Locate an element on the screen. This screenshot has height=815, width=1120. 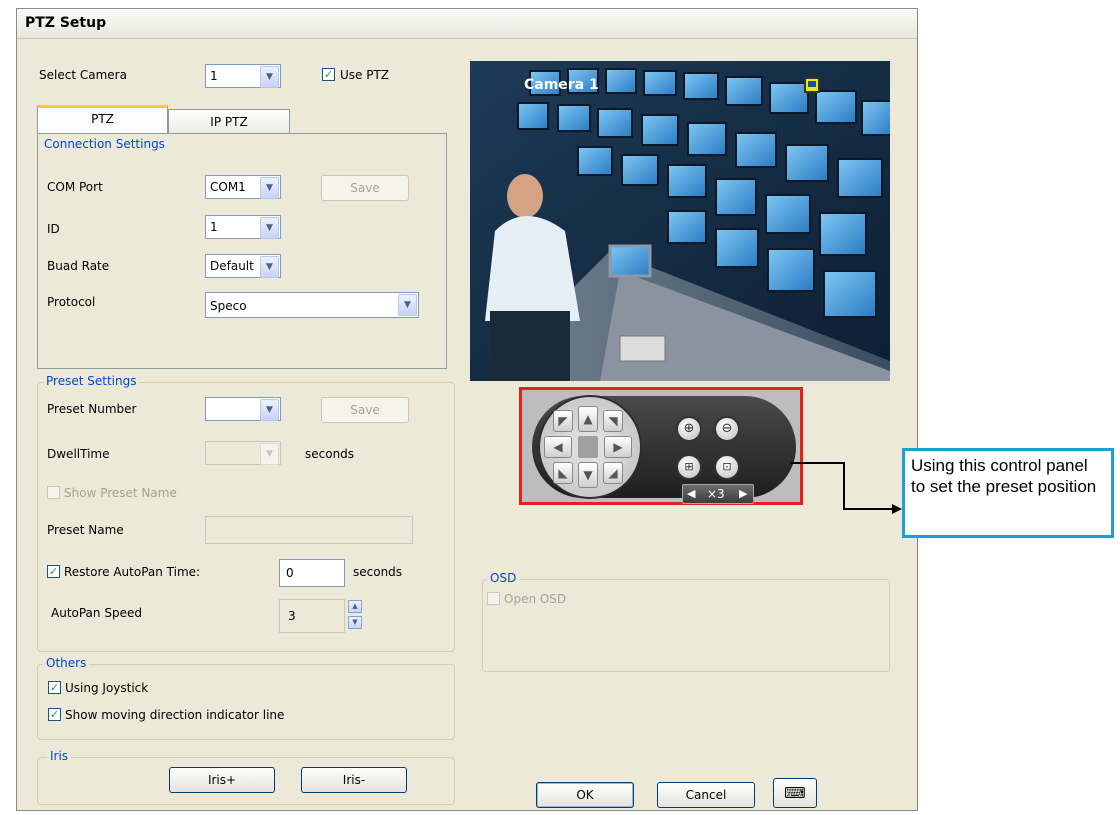
iris-plus-button: Iris+ is located at coordinates (222, 780).